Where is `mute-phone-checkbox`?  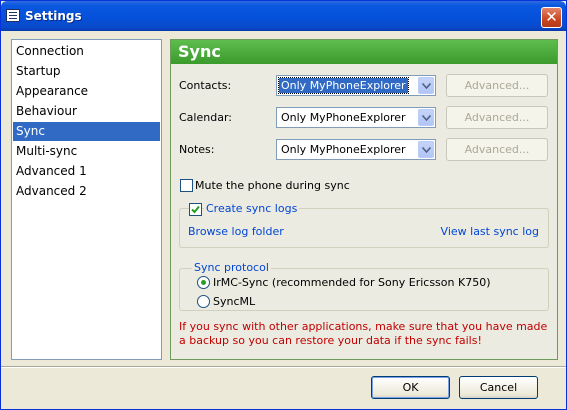
mute-phone-checkbox is located at coordinates (186, 185).